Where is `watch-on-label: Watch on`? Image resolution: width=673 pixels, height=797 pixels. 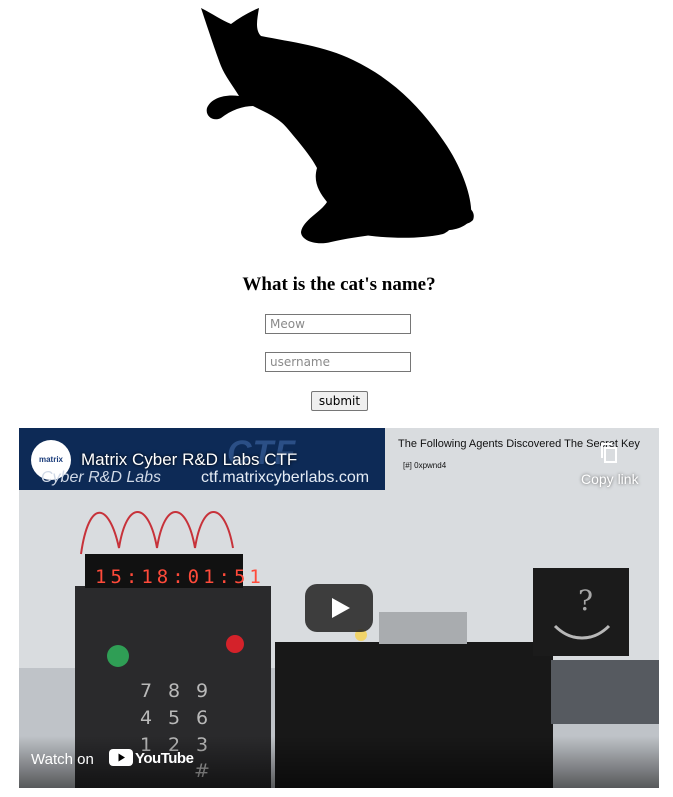
watch-on-label: Watch on is located at coordinates (62, 759).